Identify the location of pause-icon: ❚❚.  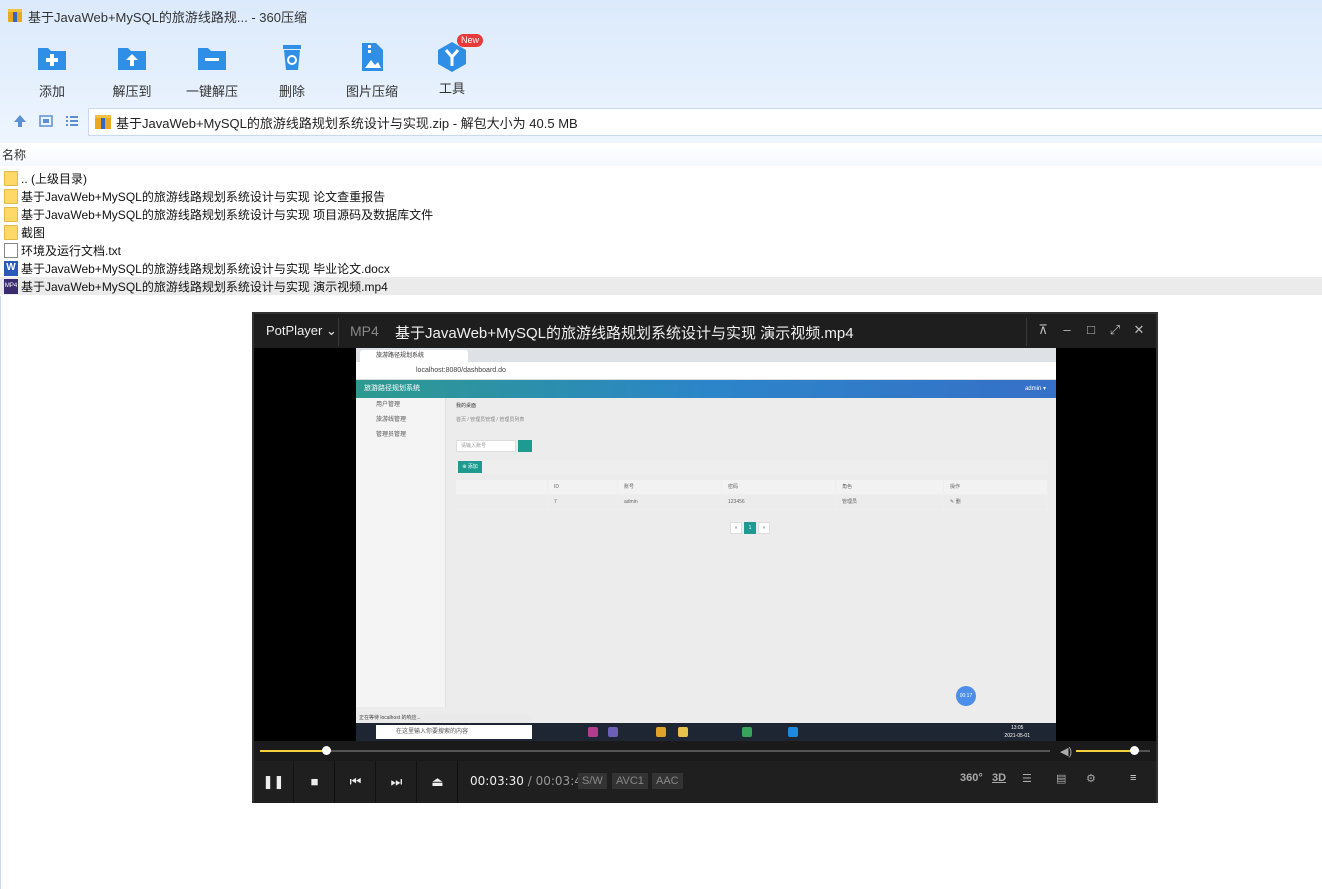
(273, 781).